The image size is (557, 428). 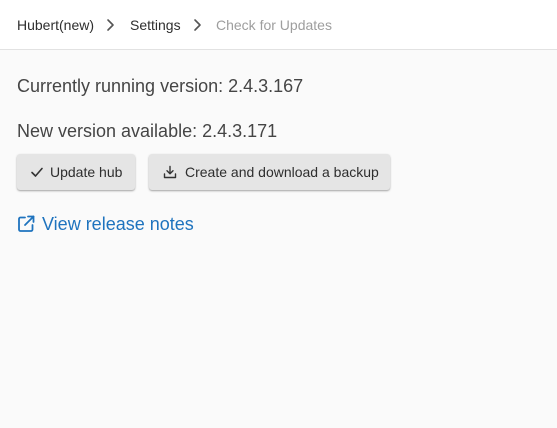 I want to click on update-hub-button: Update hub, so click(x=76, y=172).